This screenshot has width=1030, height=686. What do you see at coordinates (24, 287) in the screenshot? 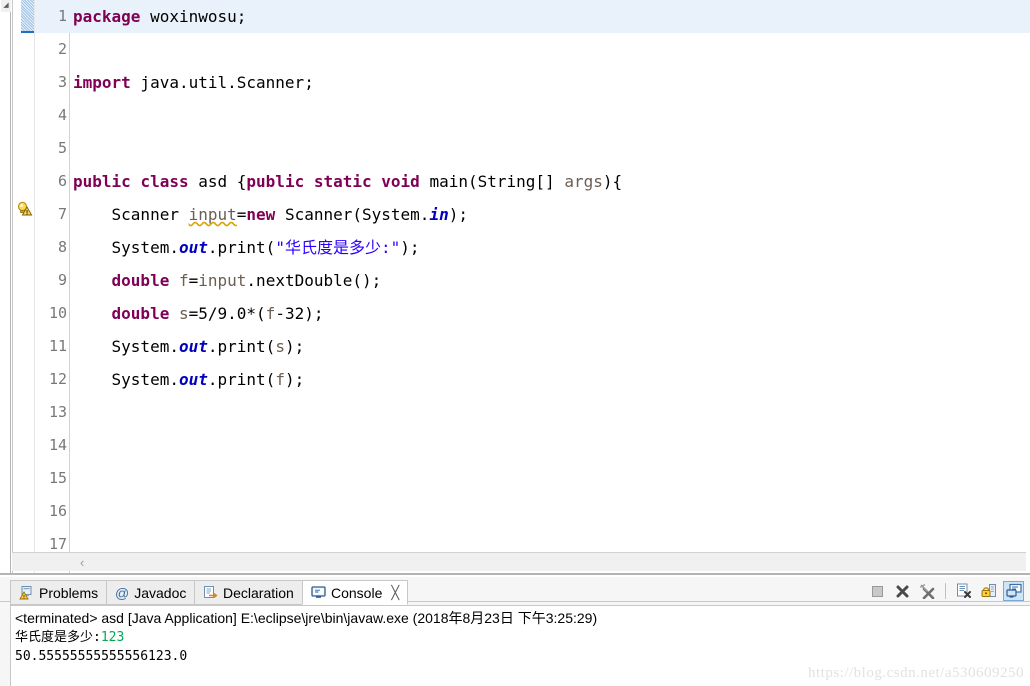
I see `annotation-ruler` at bounding box center [24, 287].